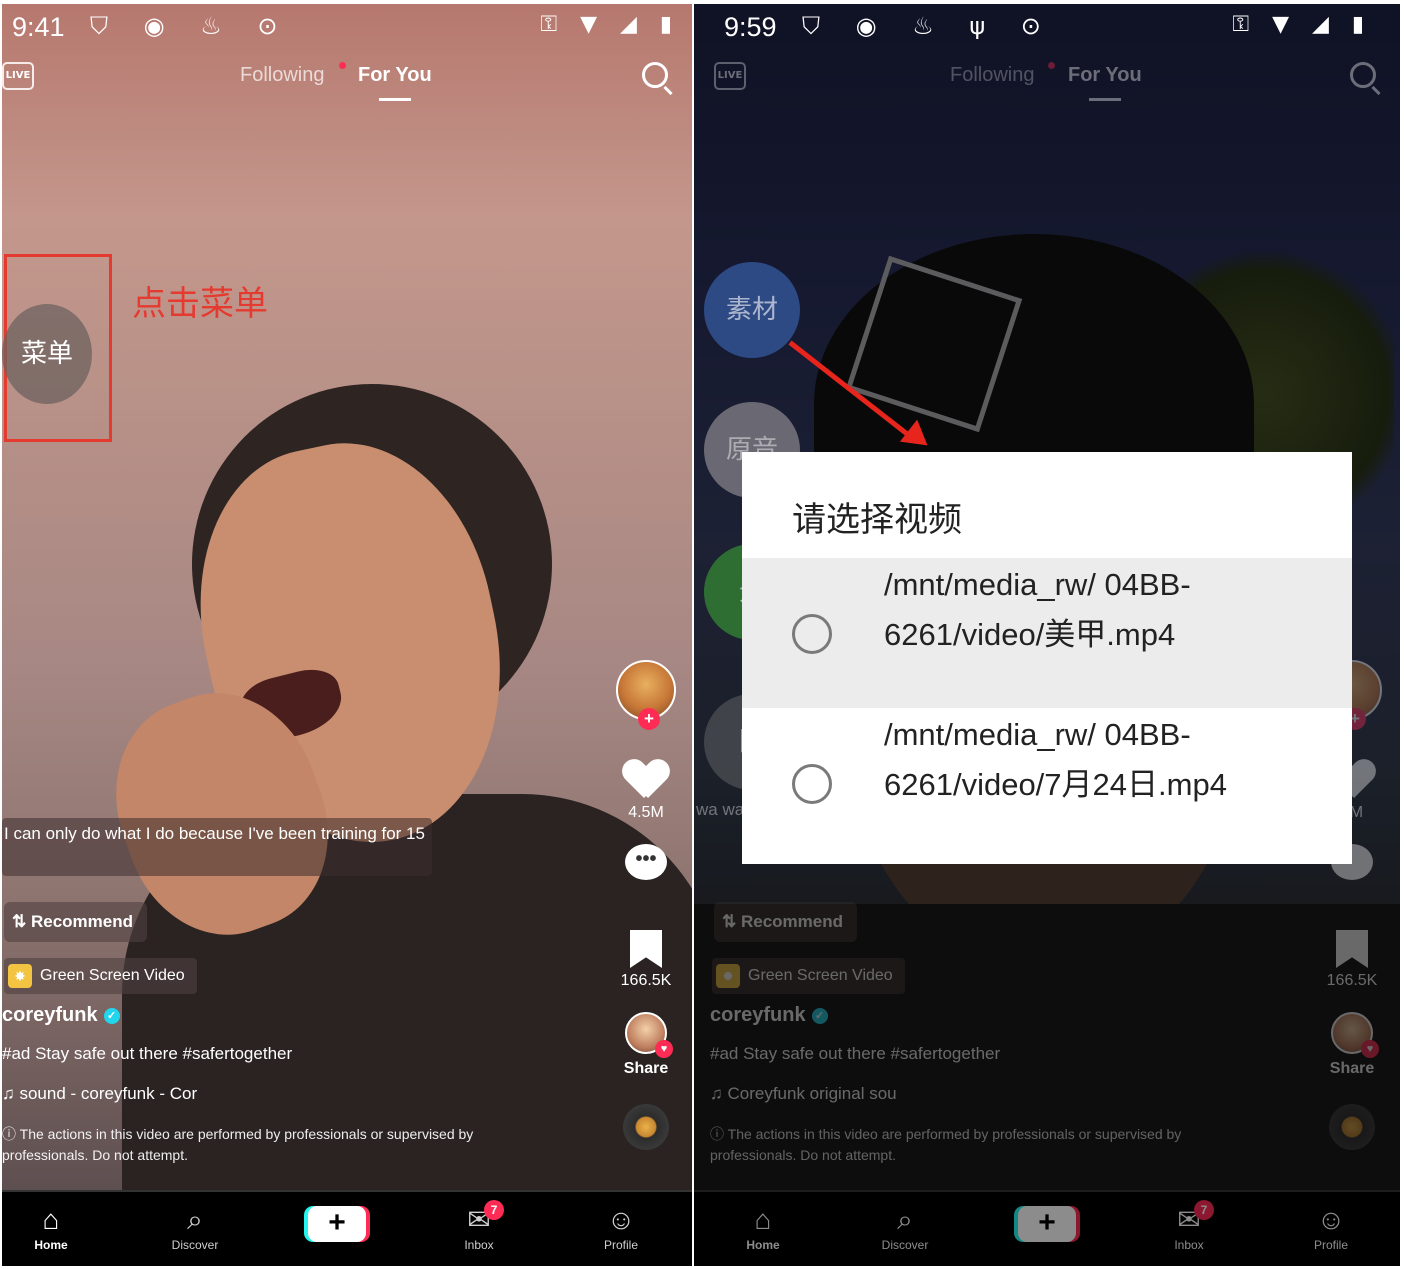  I want to click on like-heart-icon, so click(646, 780).